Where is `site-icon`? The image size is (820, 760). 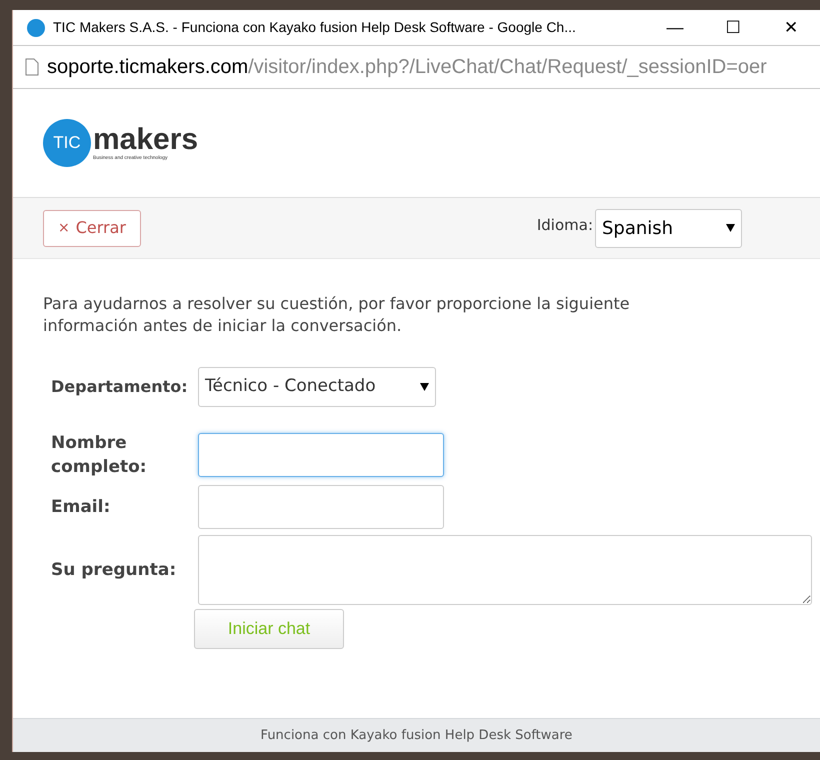
site-icon is located at coordinates (36, 27).